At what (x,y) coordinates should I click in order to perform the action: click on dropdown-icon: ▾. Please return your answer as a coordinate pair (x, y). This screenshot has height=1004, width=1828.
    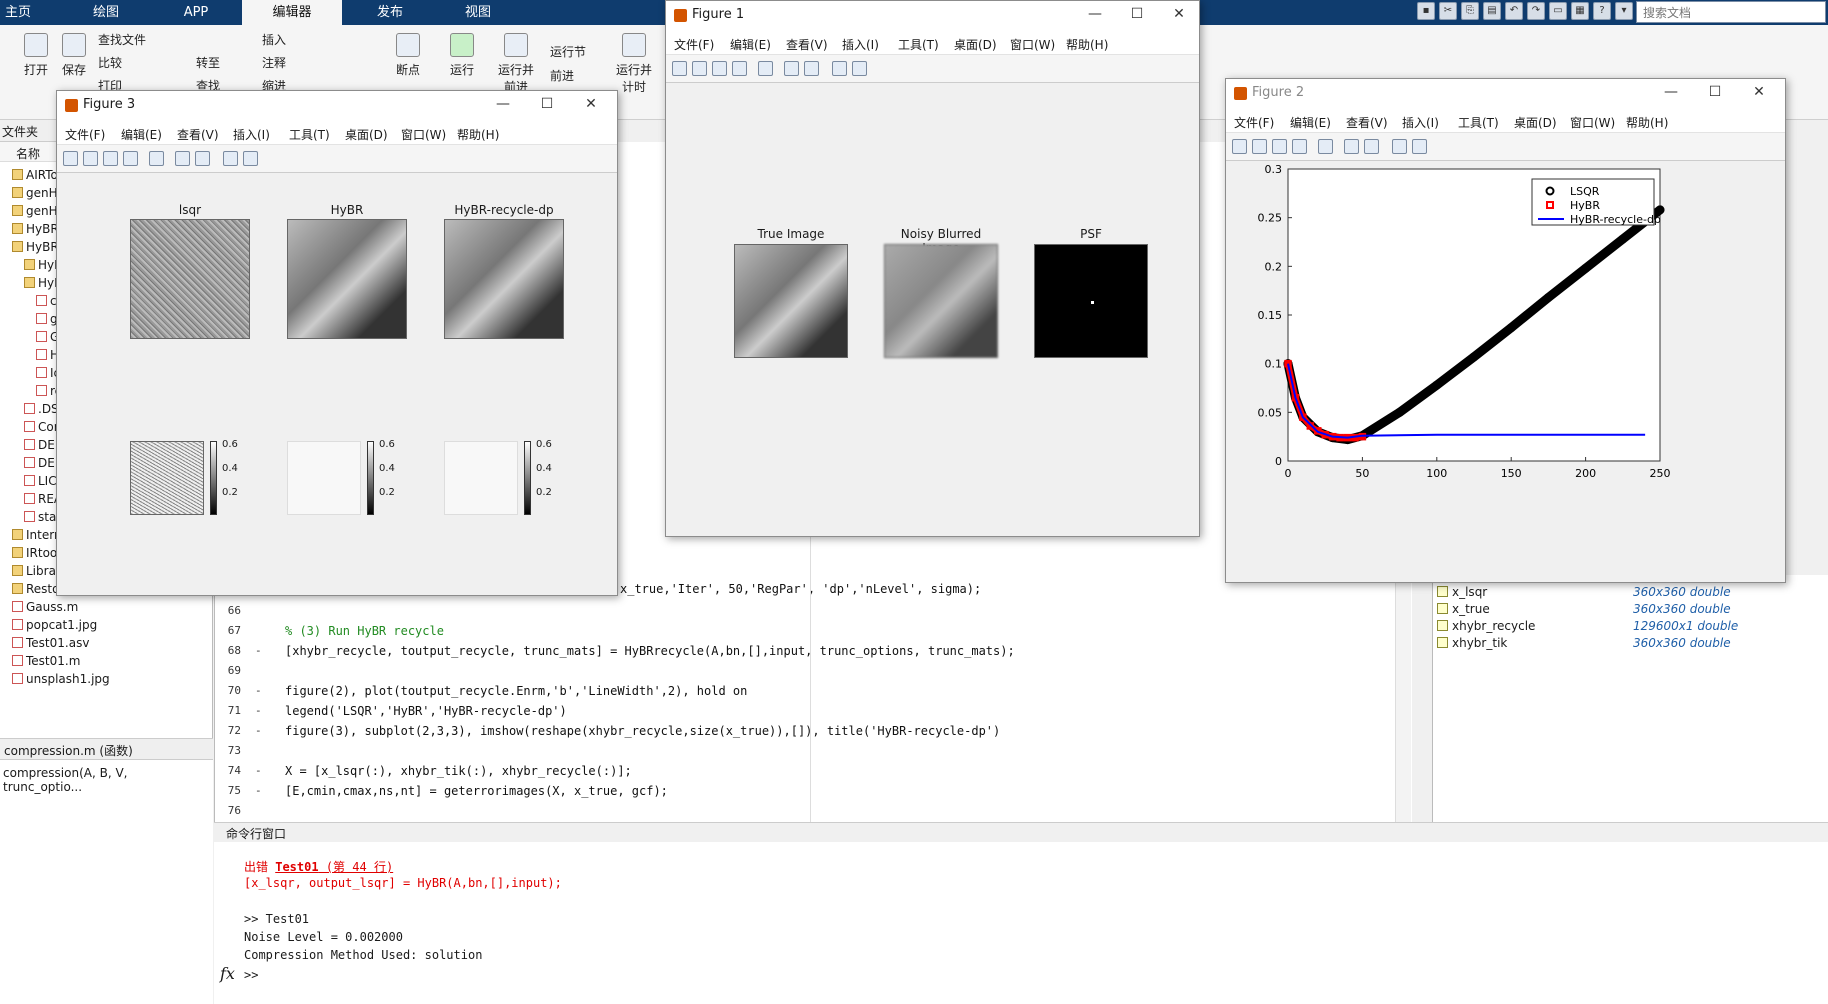
    Looking at the image, I should click on (1624, 11).